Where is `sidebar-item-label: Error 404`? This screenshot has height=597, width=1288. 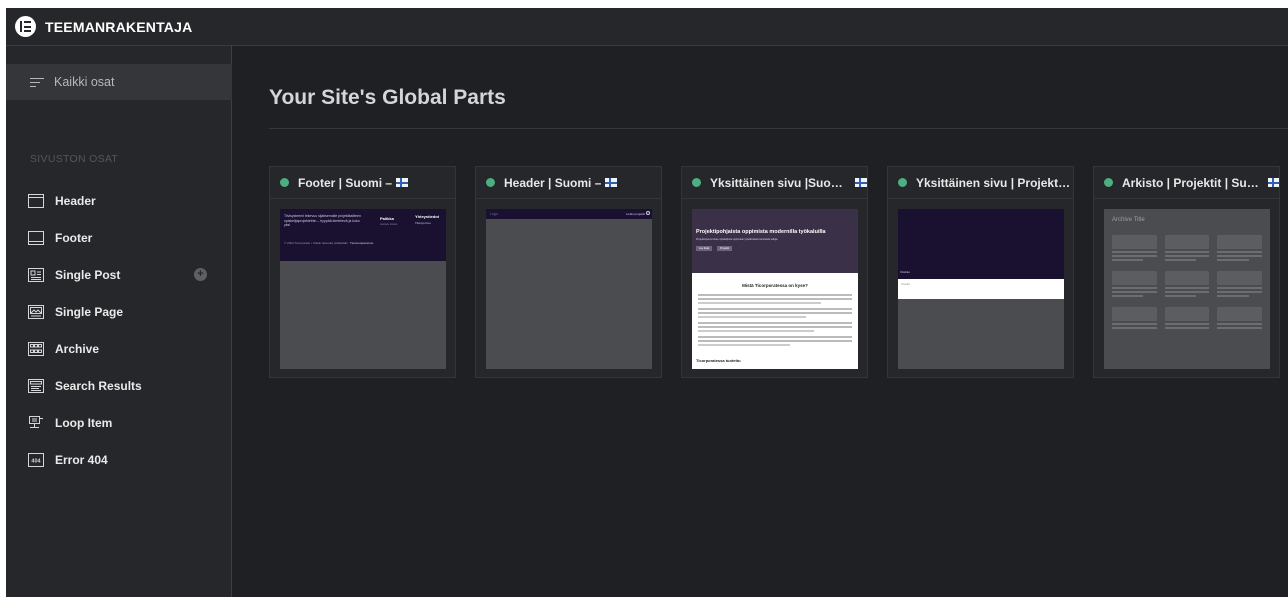 sidebar-item-label: Error 404 is located at coordinates (81, 459).